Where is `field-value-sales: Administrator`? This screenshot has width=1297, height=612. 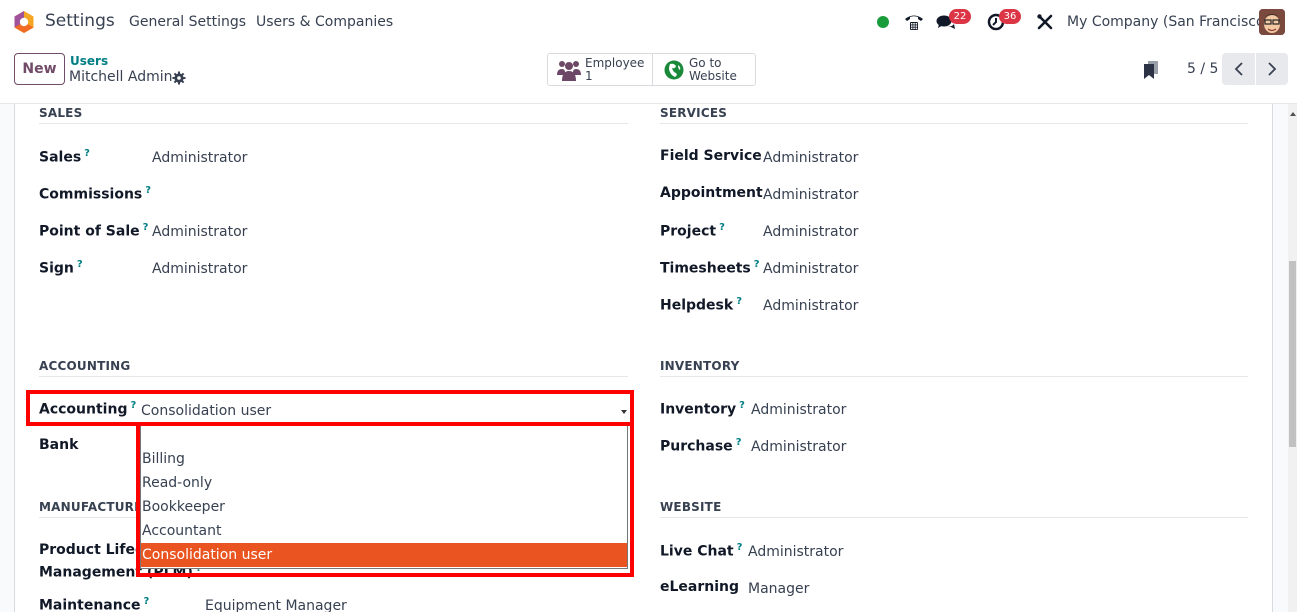 field-value-sales: Administrator is located at coordinates (199, 158).